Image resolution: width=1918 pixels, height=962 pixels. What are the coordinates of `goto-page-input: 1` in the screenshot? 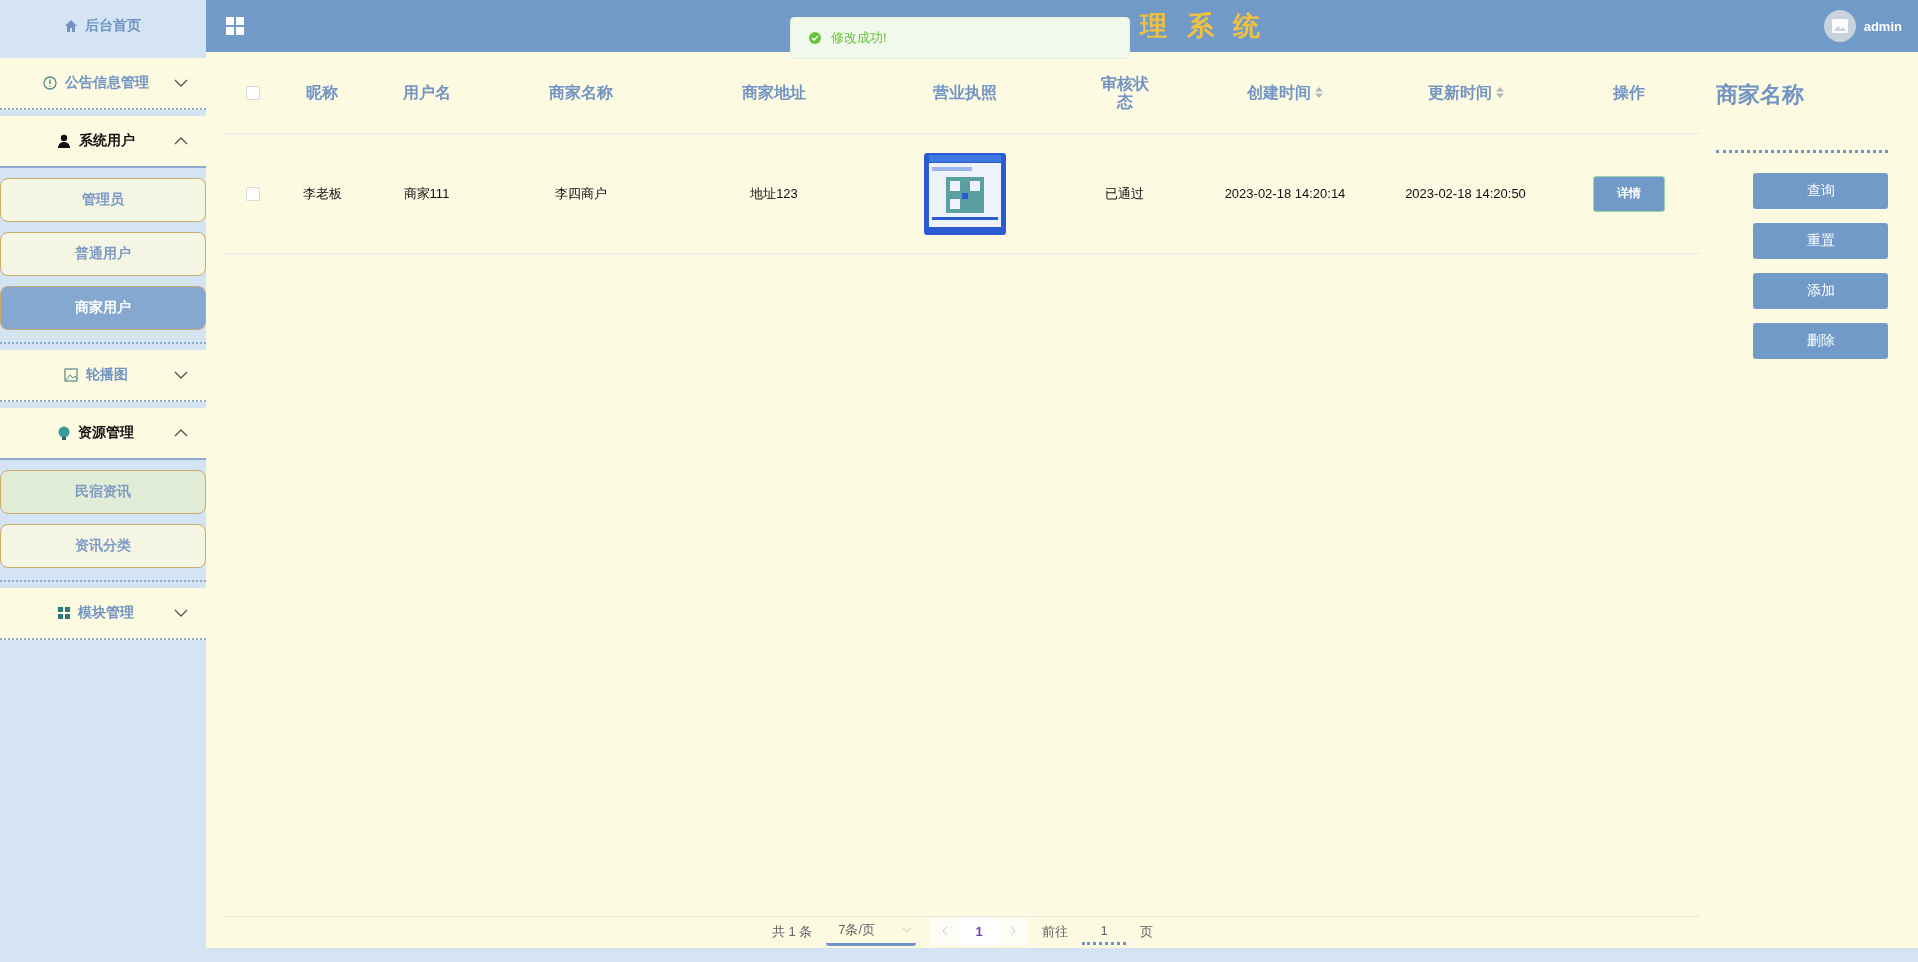 It's located at (1104, 931).